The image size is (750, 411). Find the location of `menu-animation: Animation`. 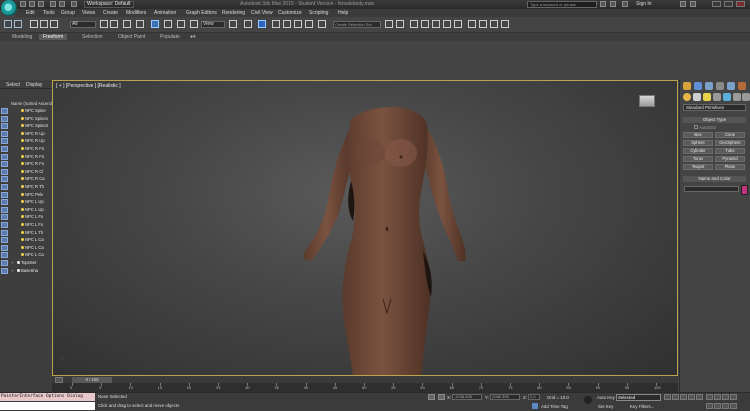

menu-animation: Animation is located at coordinates (165, 13).